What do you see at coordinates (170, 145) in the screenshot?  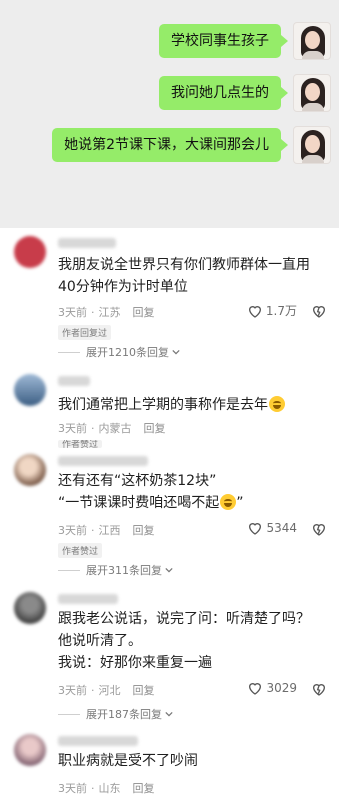 I see `chat-bubble: 她说第2节课下课，大课间那会儿` at bounding box center [170, 145].